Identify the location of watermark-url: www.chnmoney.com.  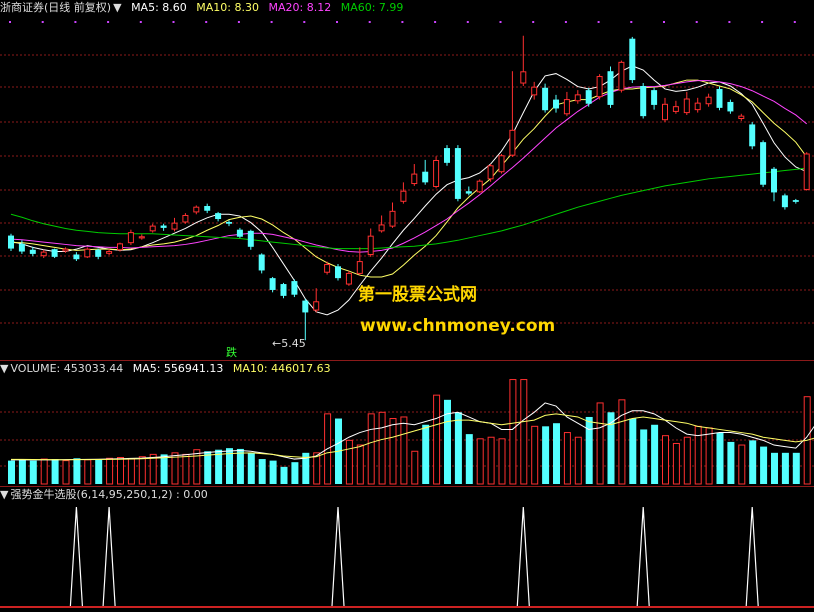
(457, 326).